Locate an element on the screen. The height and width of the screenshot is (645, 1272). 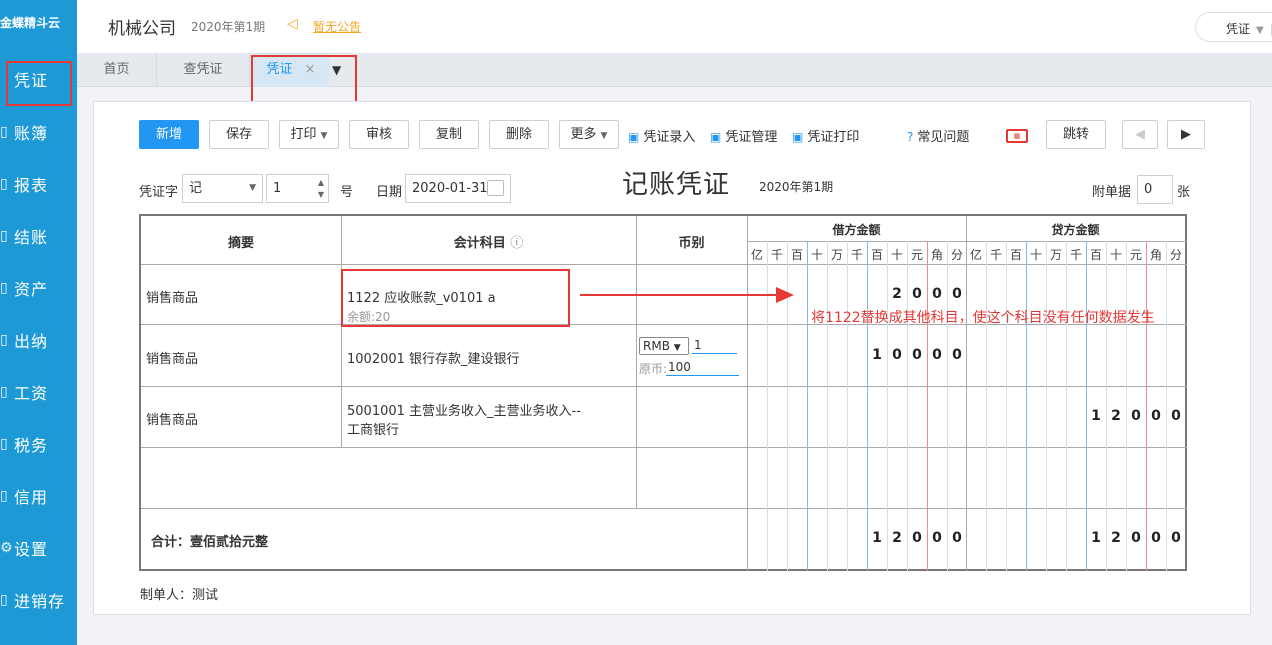
row3-summary: 销售商品 is located at coordinates (172, 418).